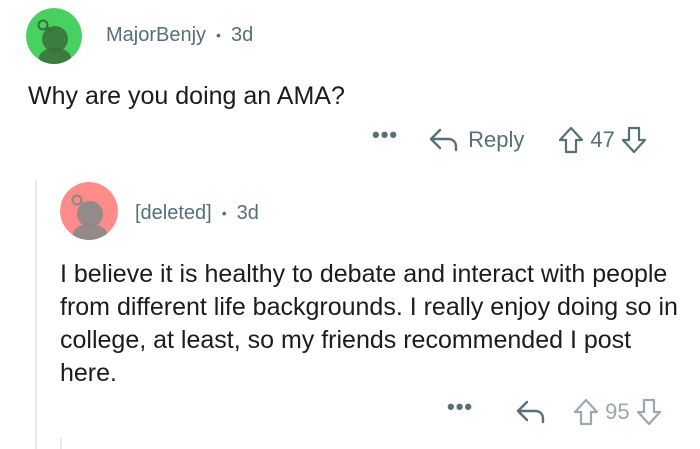  I want to click on comment-meta: MajorBenjy • 3d, so click(179, 35).